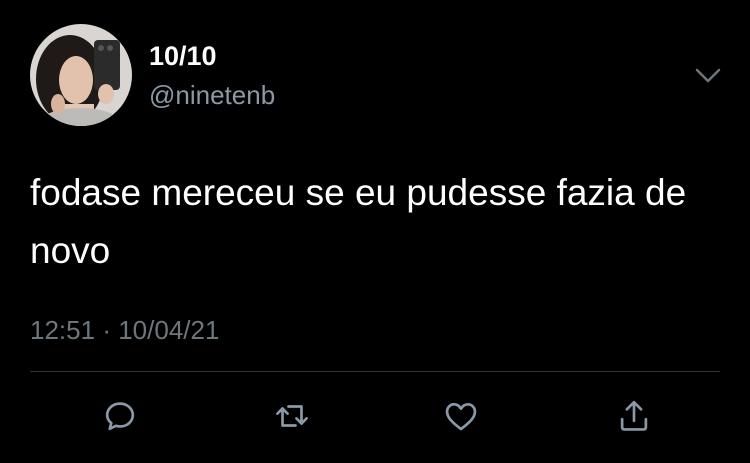 The width and height of the screenshot is (750, 463). I want to click on avatar, so click(81, 75).